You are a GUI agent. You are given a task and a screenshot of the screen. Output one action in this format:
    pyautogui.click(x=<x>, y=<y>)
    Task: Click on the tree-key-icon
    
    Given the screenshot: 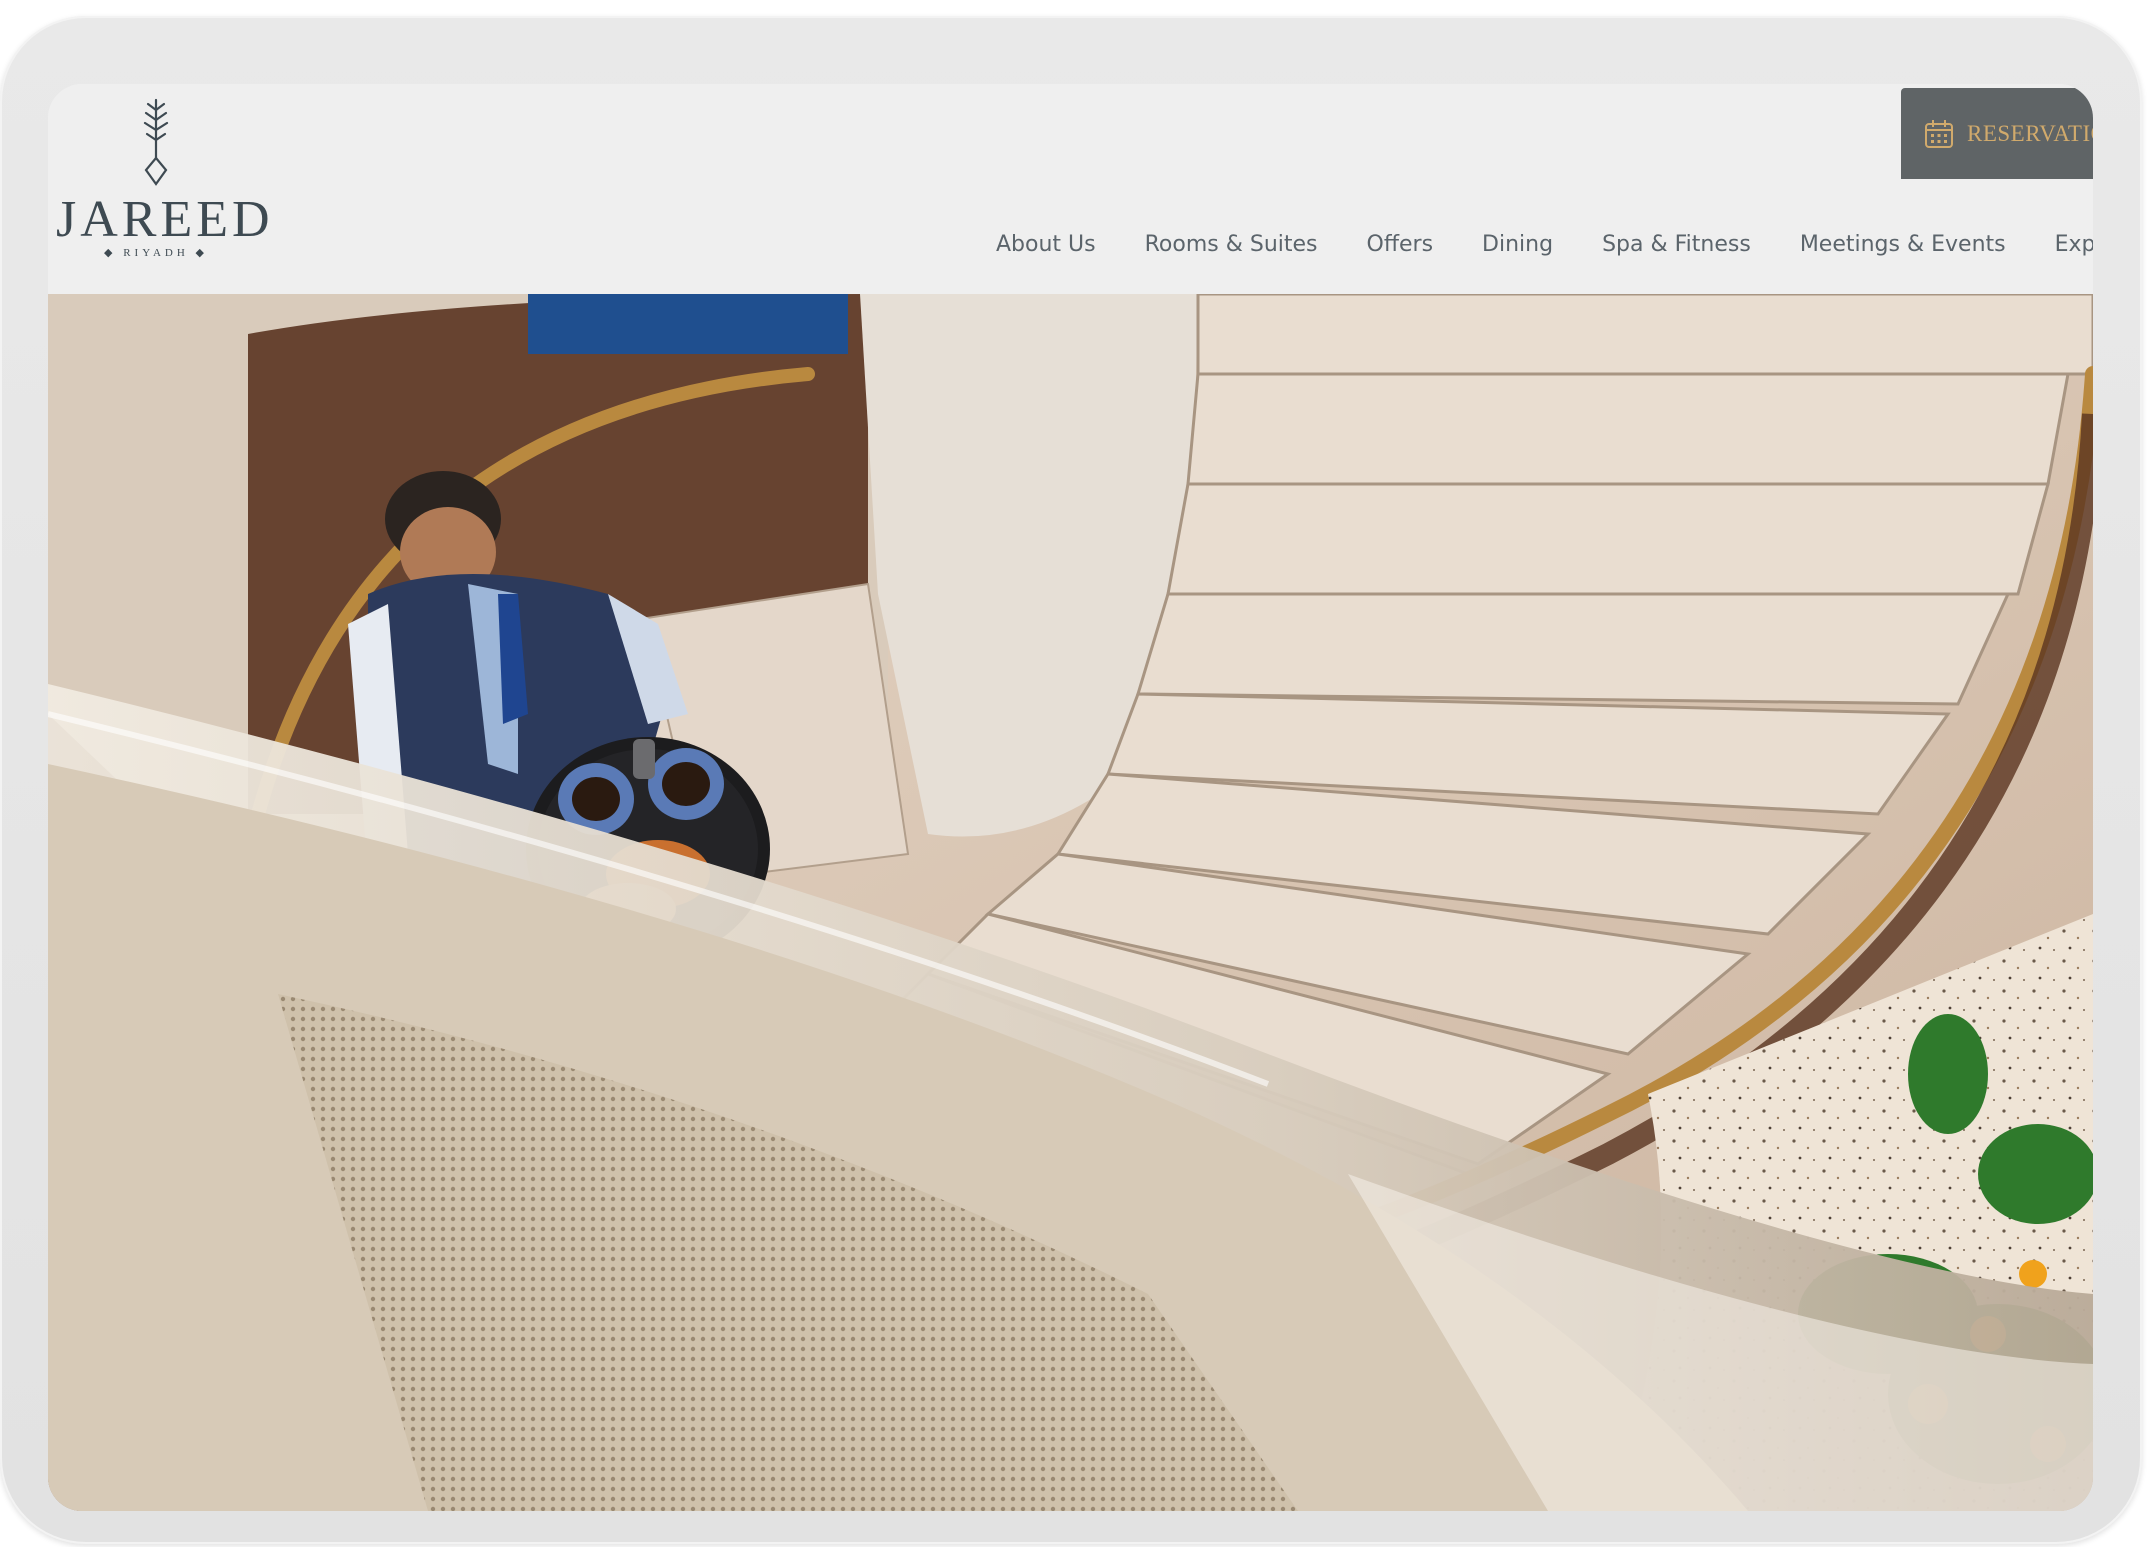 What is the action you would take?
    pyautogui.click(x=156, y=142)
    